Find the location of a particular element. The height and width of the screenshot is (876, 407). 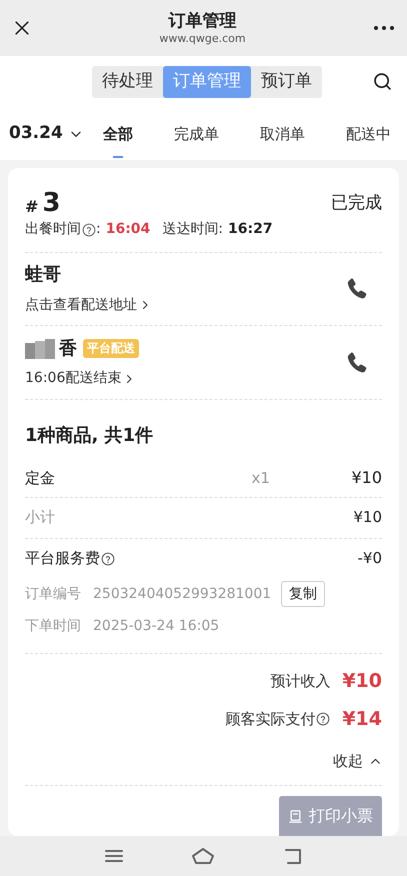

receipt-icon is located at coordinates (295, 816).